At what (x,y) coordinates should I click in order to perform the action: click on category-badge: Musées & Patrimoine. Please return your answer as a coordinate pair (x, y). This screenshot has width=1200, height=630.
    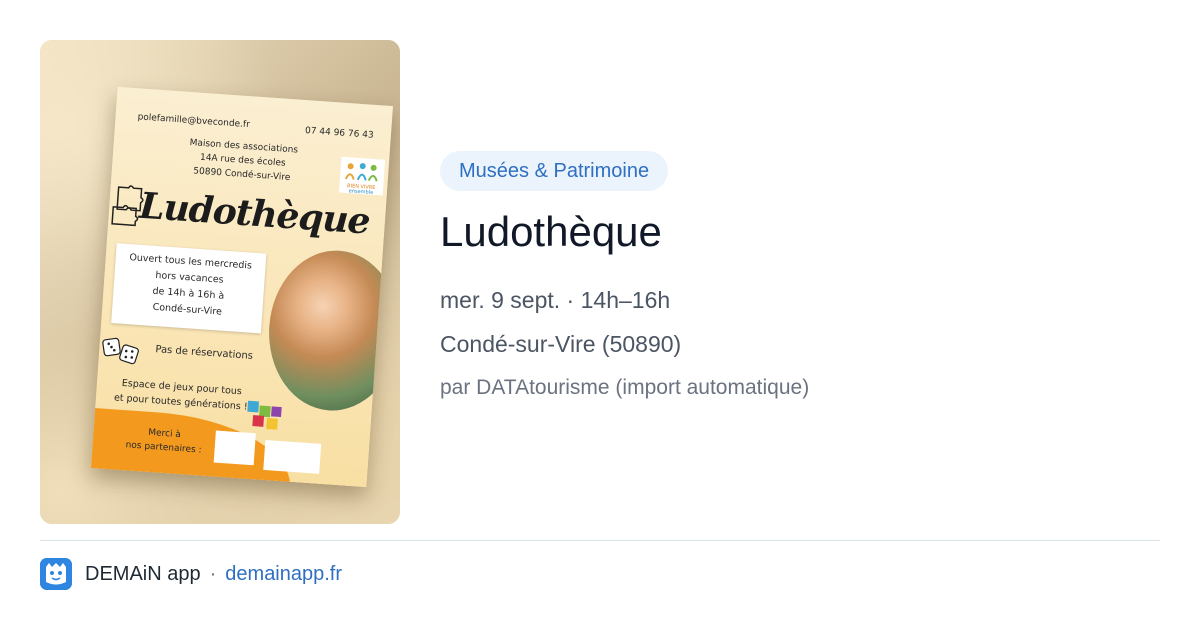
    Looking at the image, I should click on (554, 171).